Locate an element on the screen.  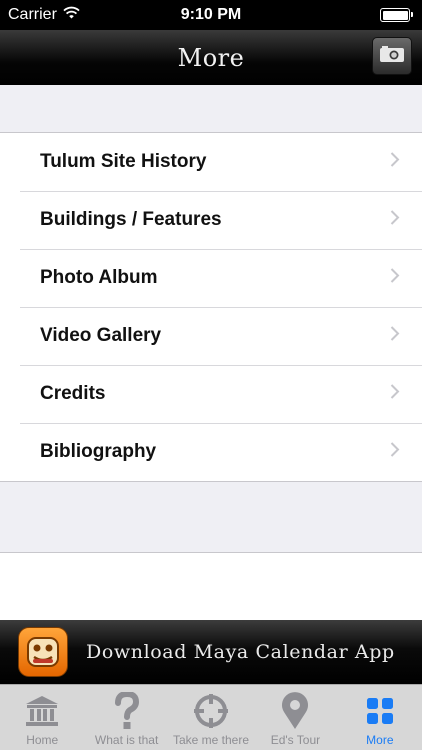
menu-item-video-gallery: Video Gallery is located at coordinates (211, 336).